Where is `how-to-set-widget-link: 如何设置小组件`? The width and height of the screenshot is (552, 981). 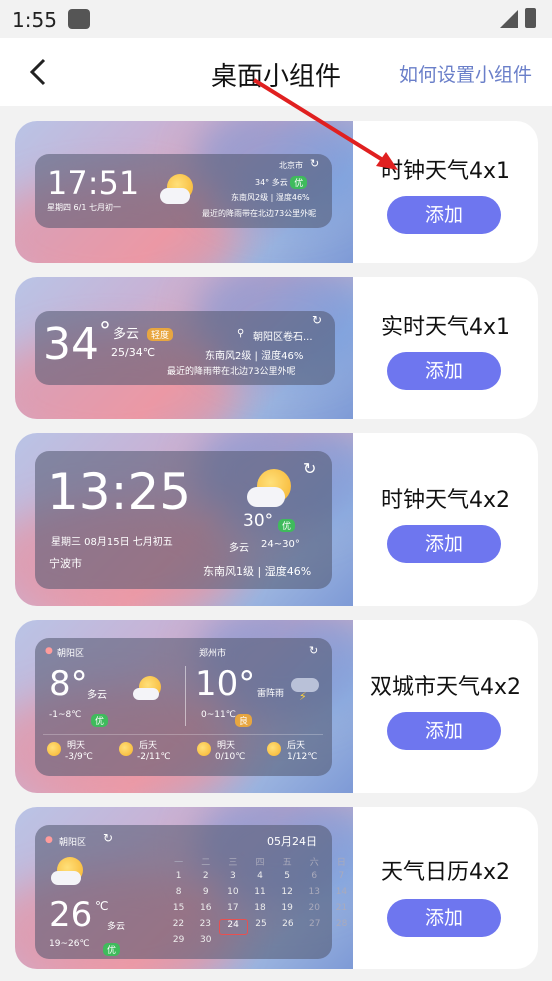 how-to-set-widget-link: 如何设置小组件 is located at coordinates (465, 73).